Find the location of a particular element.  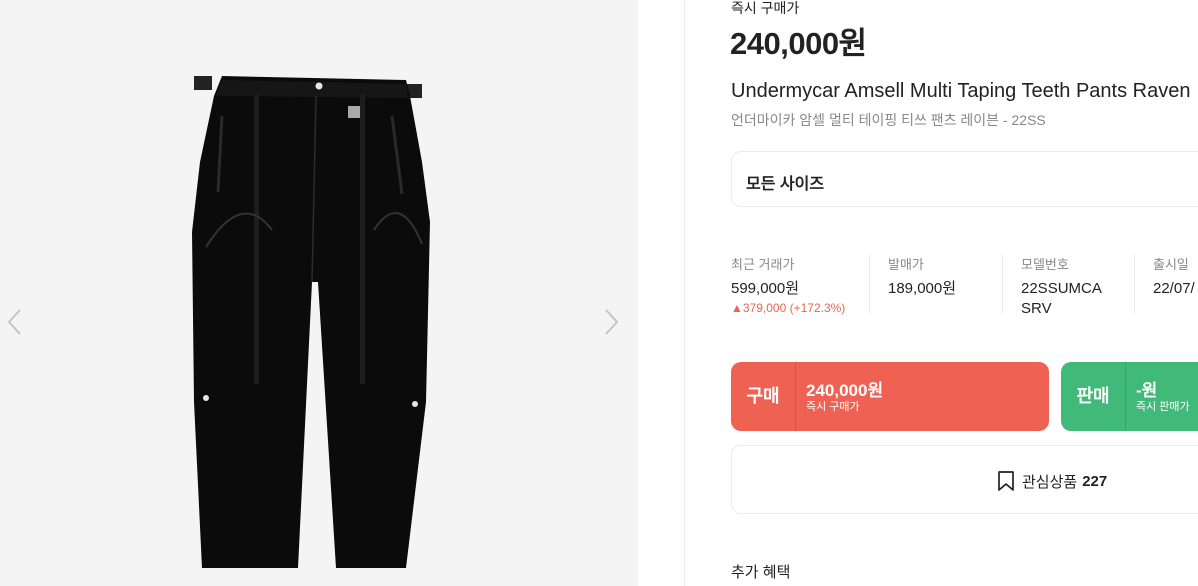

next-image-arrow-icon is located at coordinates (611, 322).